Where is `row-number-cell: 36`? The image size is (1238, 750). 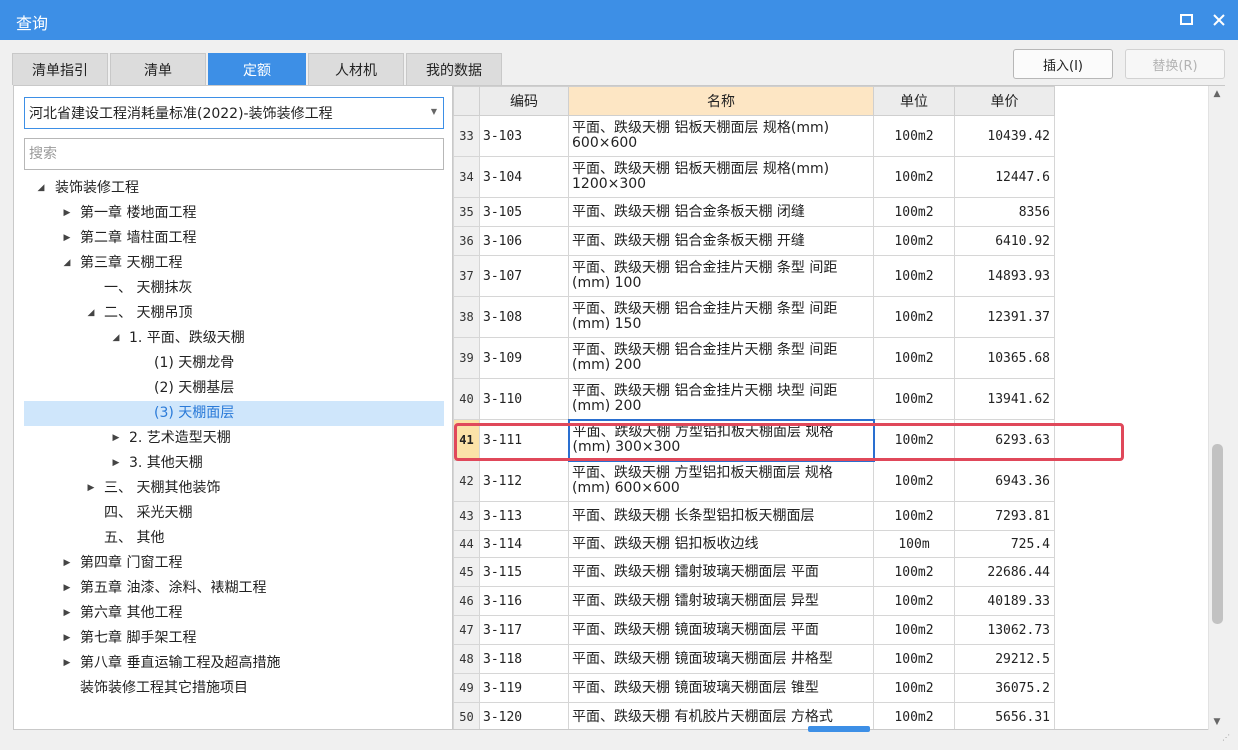 row-number-cell: 36 is located at coordinates (466, 241).